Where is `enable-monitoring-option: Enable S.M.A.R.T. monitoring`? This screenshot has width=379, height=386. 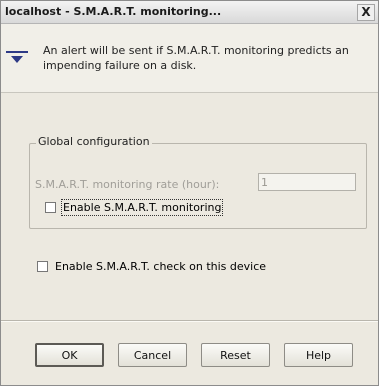 enable-monitoring-option: Enable S.M.A.R.T. monitoring is located at coordinates (134, 207).